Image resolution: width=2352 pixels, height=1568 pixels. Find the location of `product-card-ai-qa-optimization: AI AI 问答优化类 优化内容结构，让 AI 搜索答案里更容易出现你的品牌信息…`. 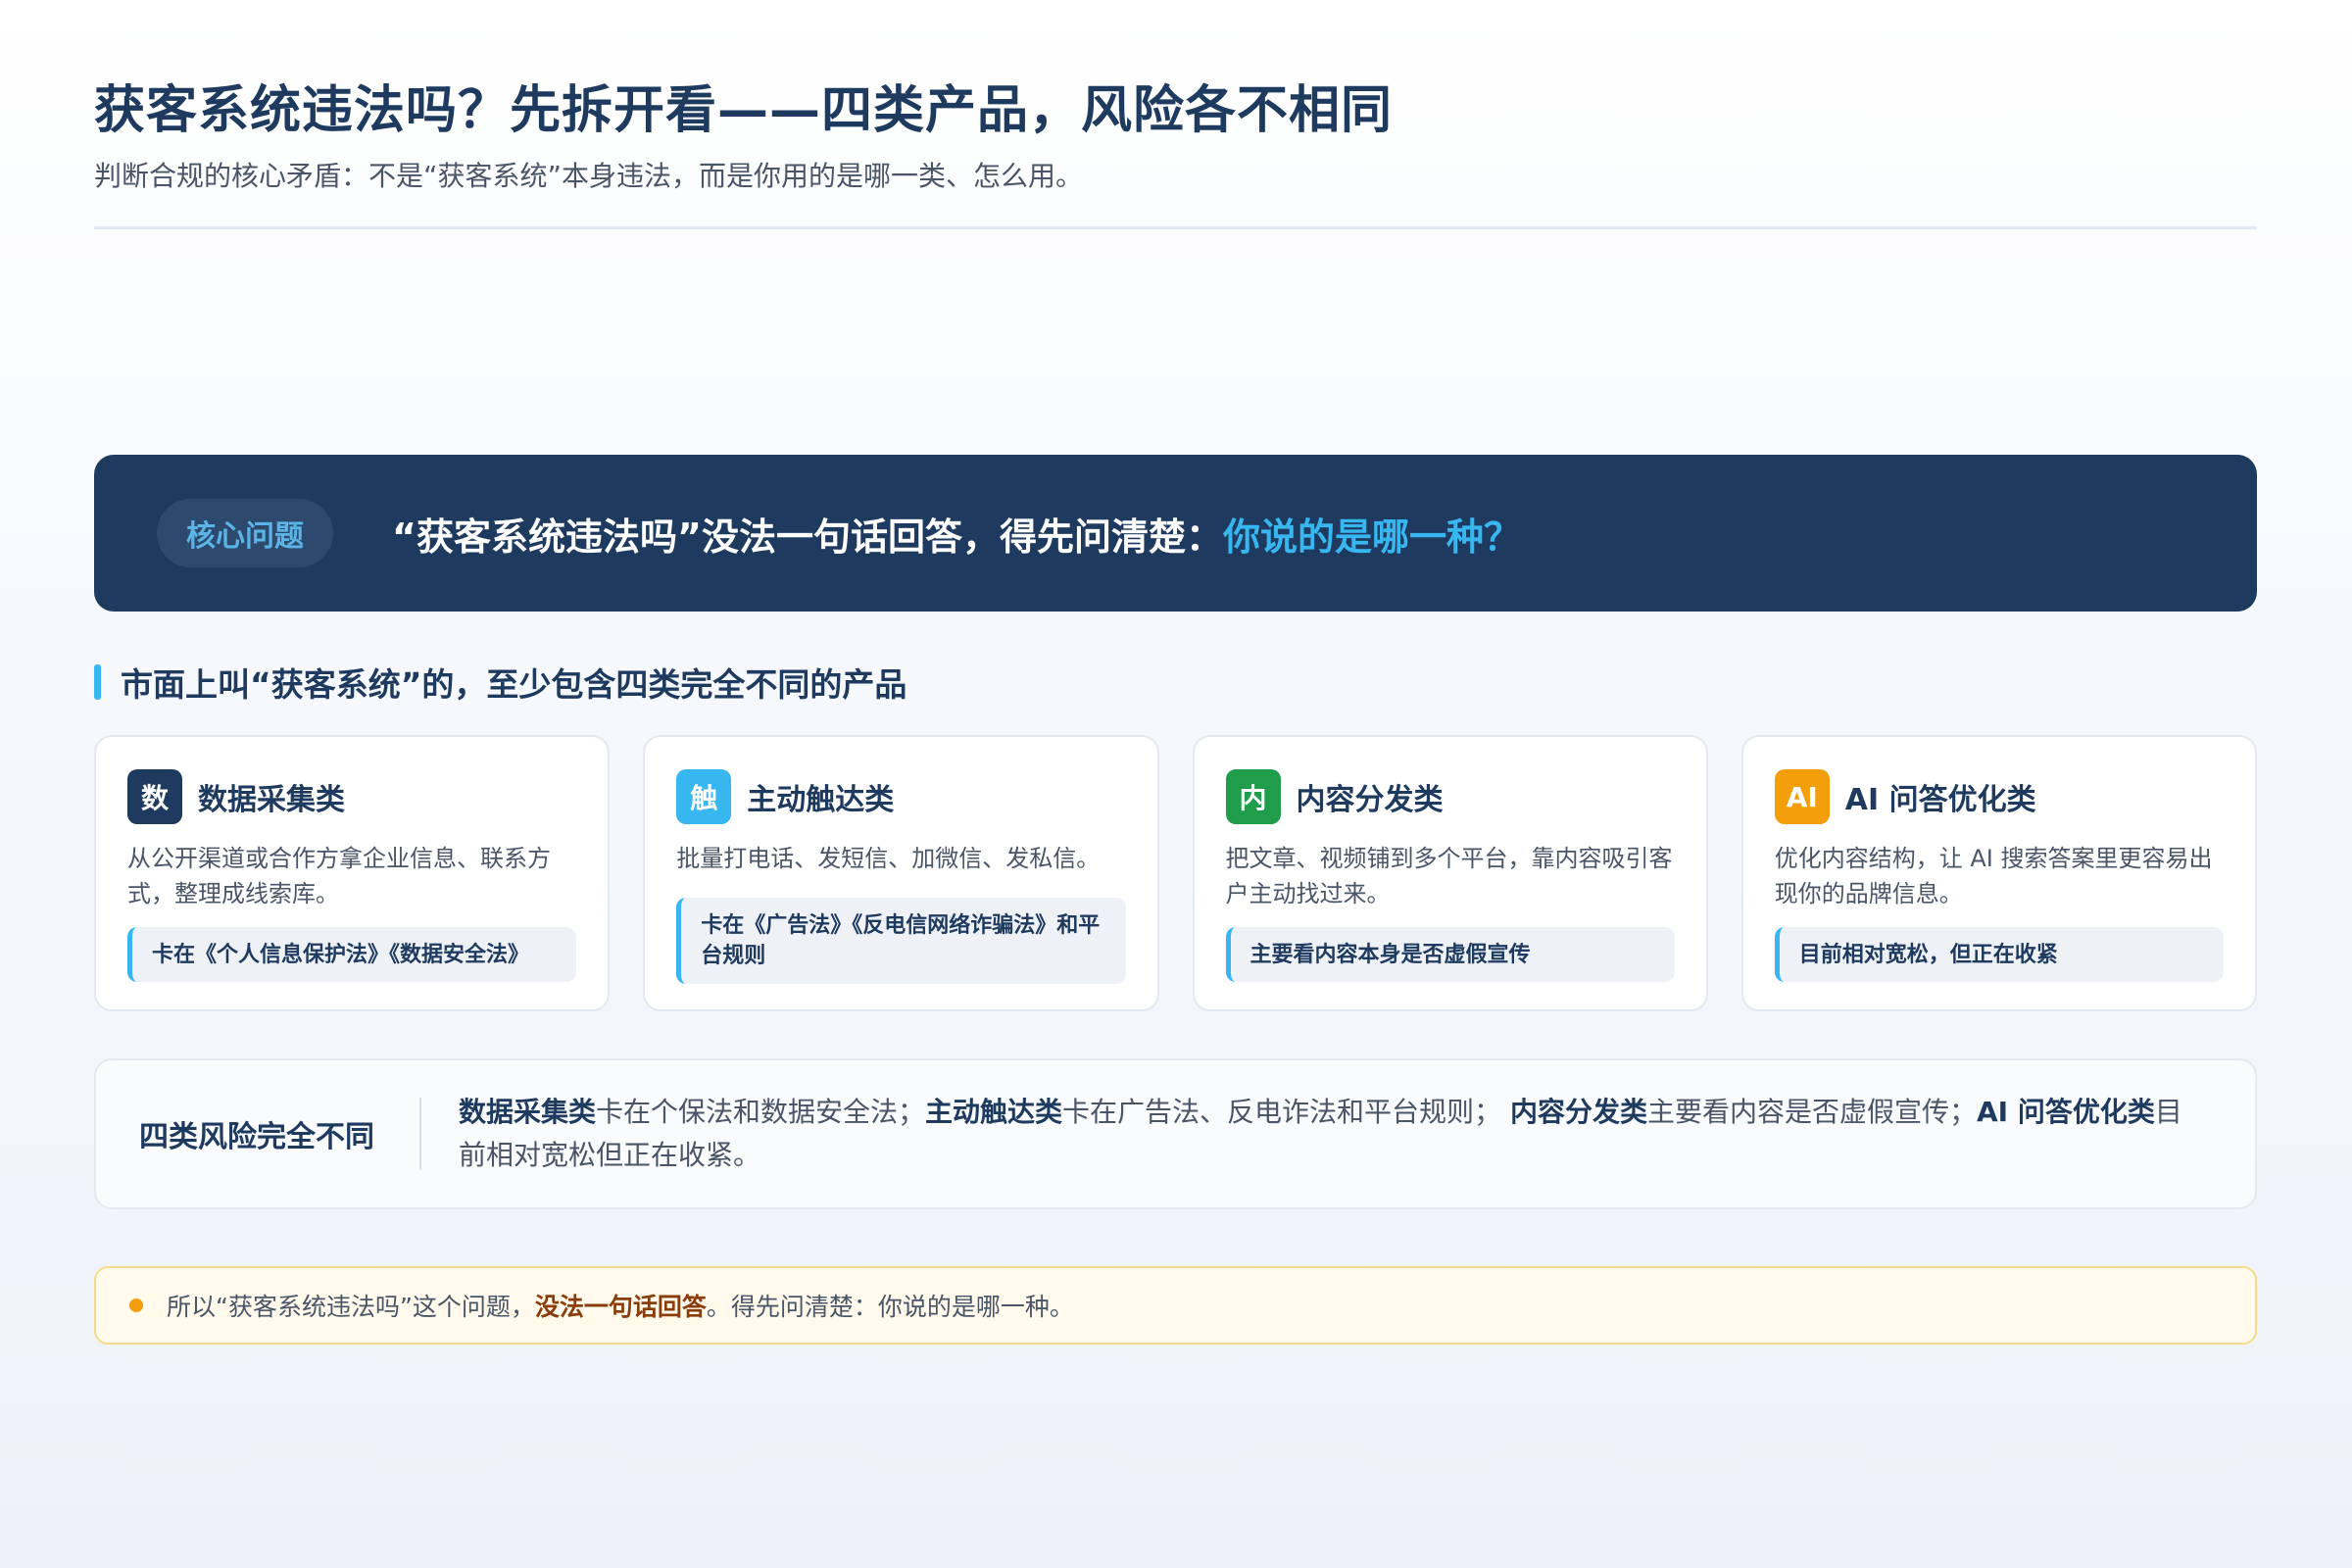

product-card-ai-qa-optimization: AI AI 问答优化类 优化内容结构，让 AI 搜索答案里更容易出现你的品牌信息… is located at coordinates (1998, 873).